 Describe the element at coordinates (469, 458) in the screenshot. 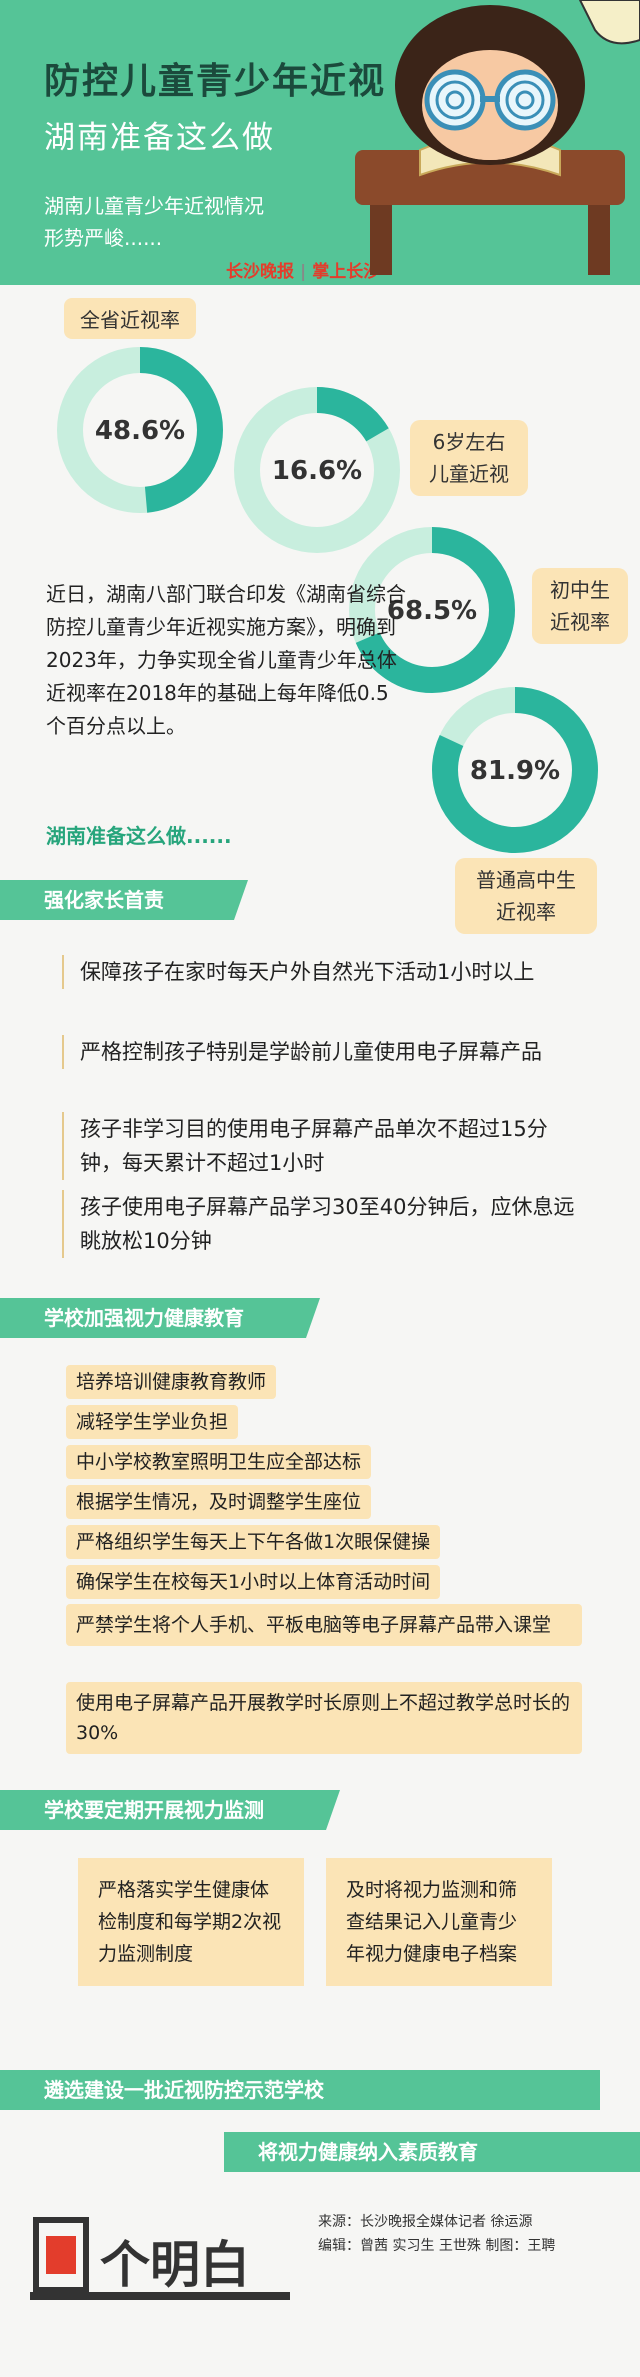

I see `callout-6yo: 6岁左右 儿童近视` at that location.